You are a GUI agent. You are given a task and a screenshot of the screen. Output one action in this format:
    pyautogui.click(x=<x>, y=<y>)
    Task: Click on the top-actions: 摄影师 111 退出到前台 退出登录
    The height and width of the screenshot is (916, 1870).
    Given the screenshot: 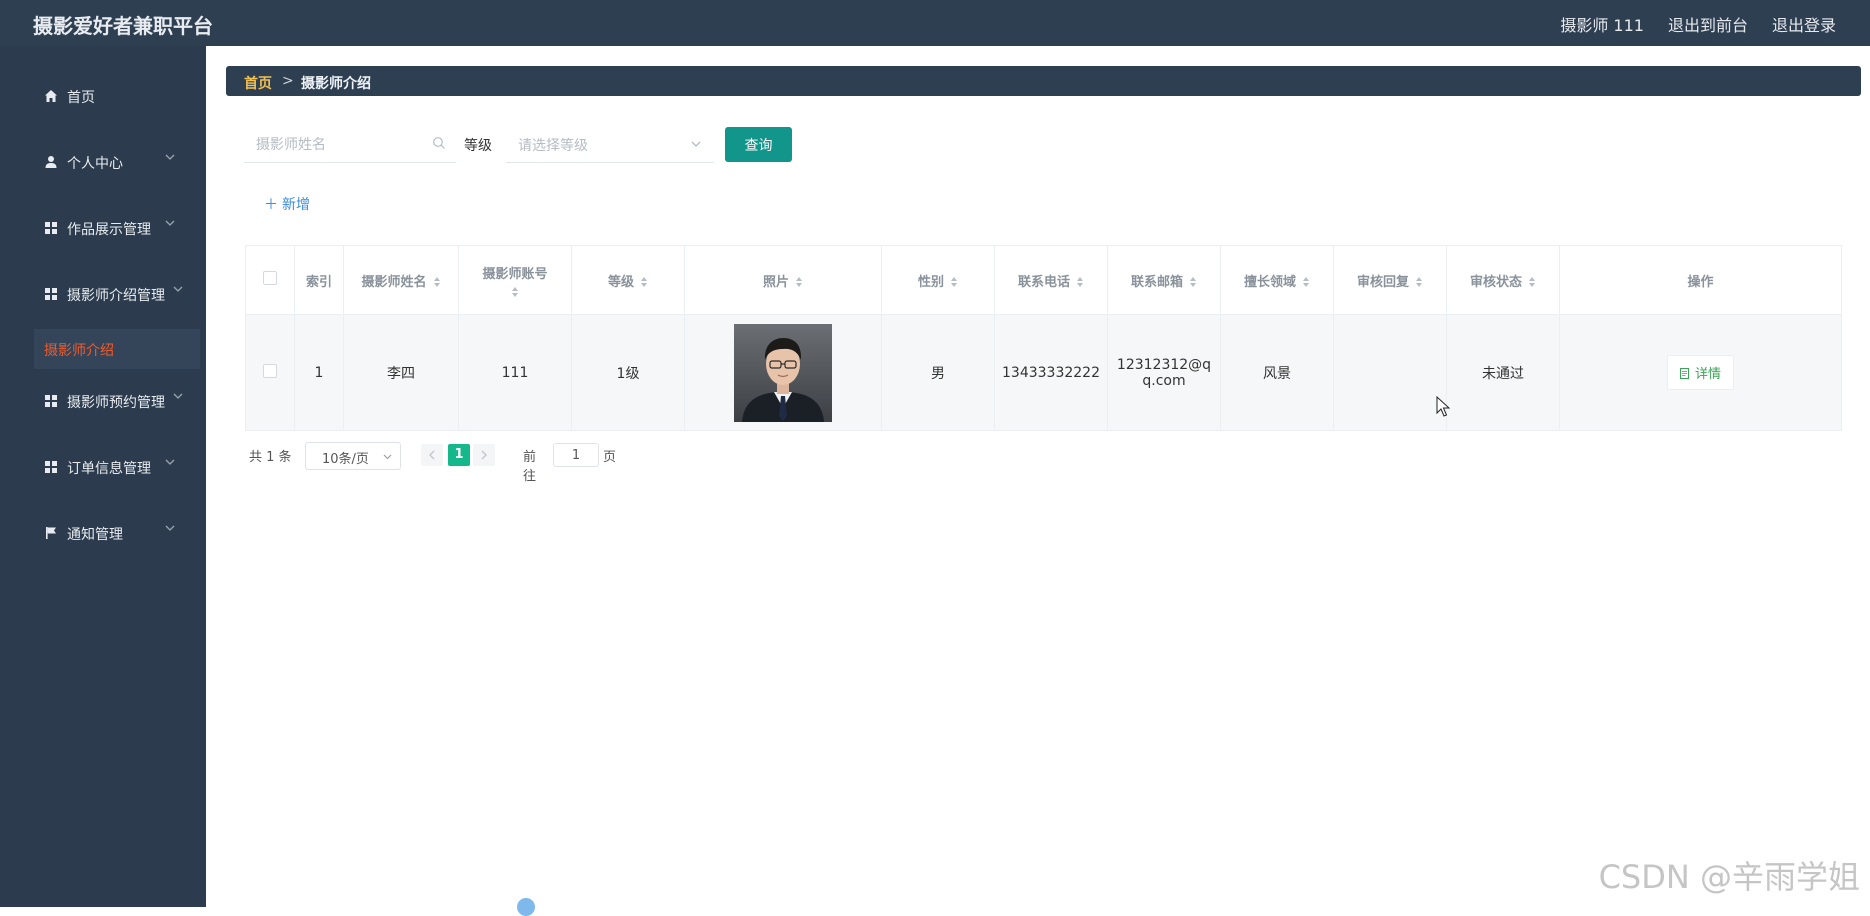 What is the action you would take?
    pyautogui.click(x=1698, y=24)
    